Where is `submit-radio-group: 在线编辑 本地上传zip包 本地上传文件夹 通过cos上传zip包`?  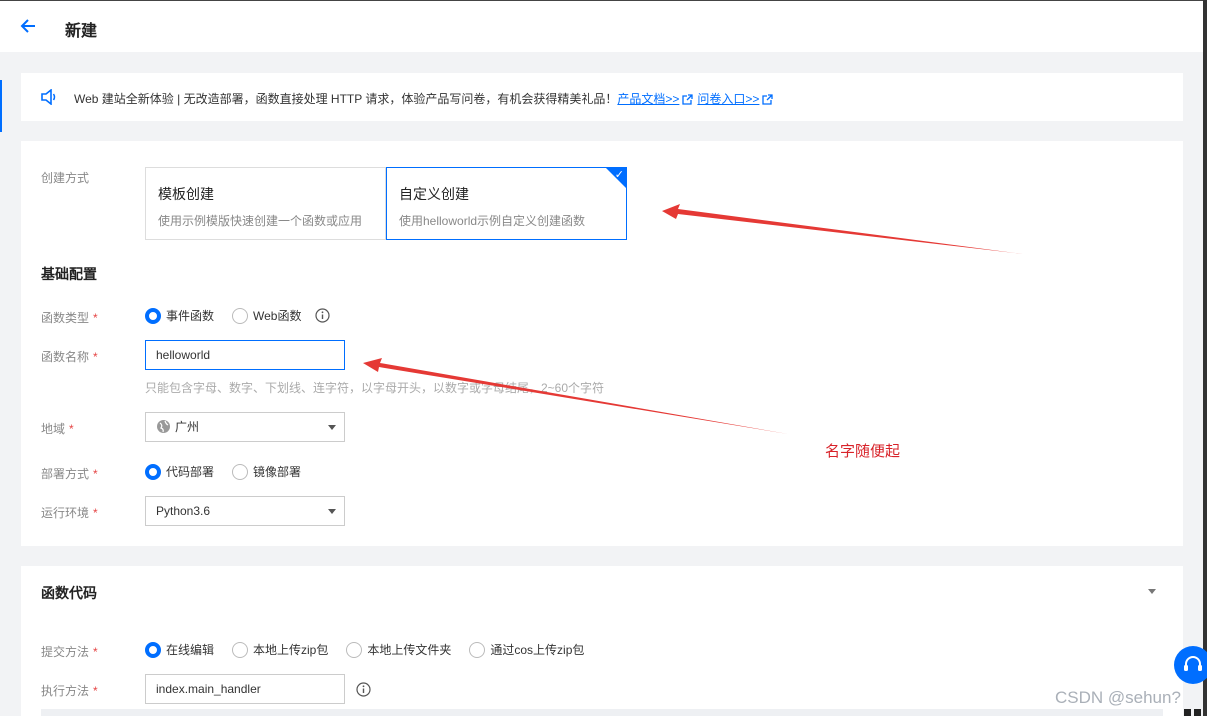
submit-radio-group: 在线编辑 本地上传zip包 本地上传文件夹 通过cos上传zip包 is located at coordinates (373, 649).